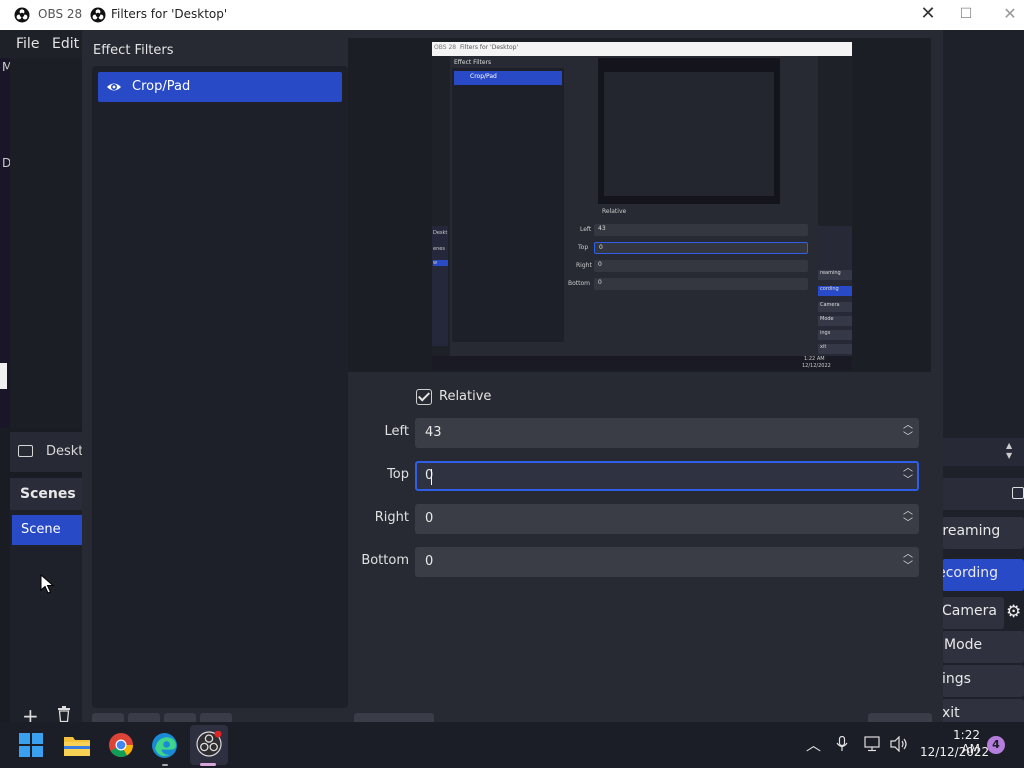  Describe the element at coordinates (954, 752) in the screenshot. I see `clock-date: 12/12/2022` at that location.